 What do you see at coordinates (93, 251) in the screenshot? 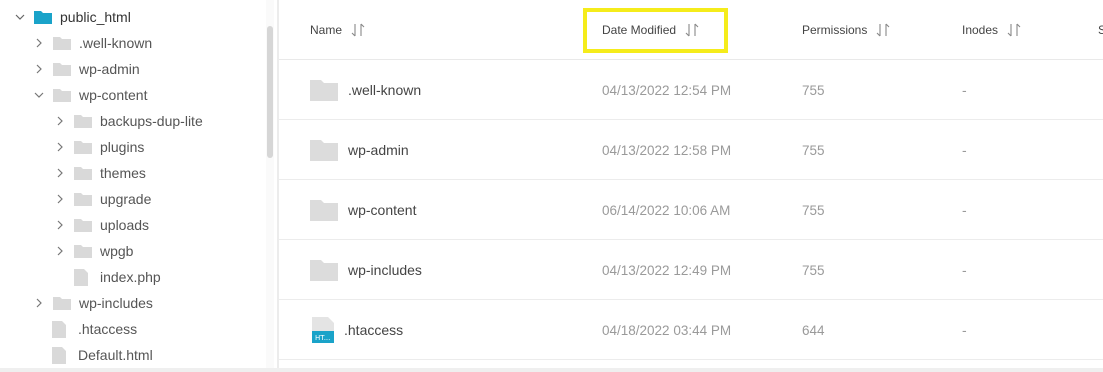
I see `tree-item-wpgb: wpgb` at bounding box center [93, 251].